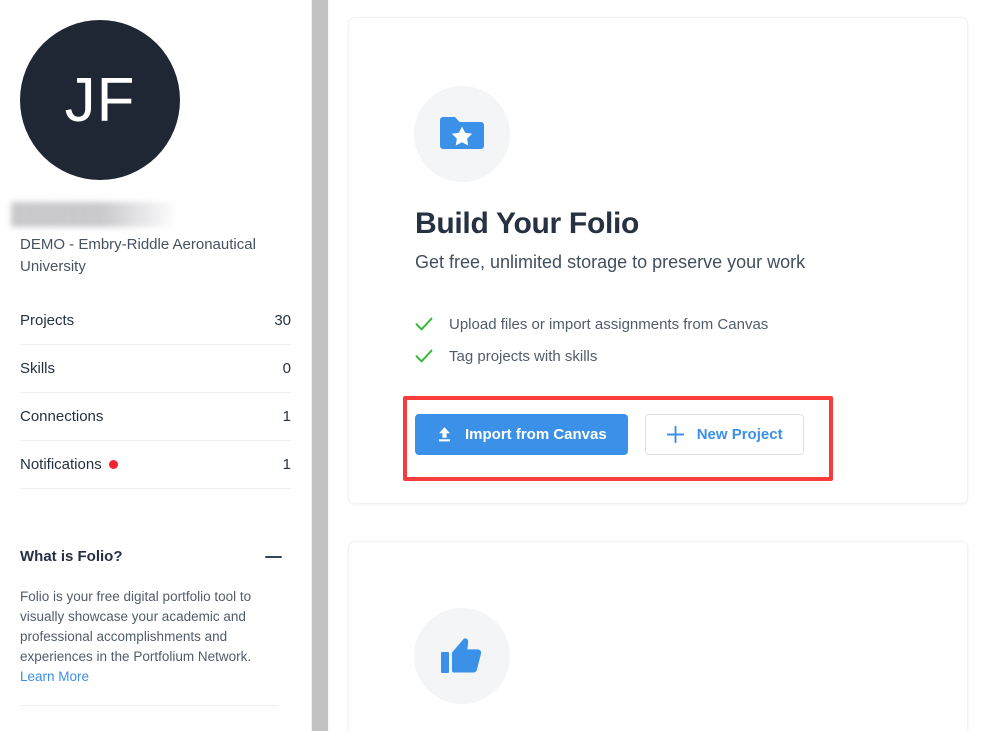 This screenshot has width=990, height=731. What do you see at coordinates (739, 434) in the screenshot?
I see `new-project-label: New Project` at bounding box center [739, 434].